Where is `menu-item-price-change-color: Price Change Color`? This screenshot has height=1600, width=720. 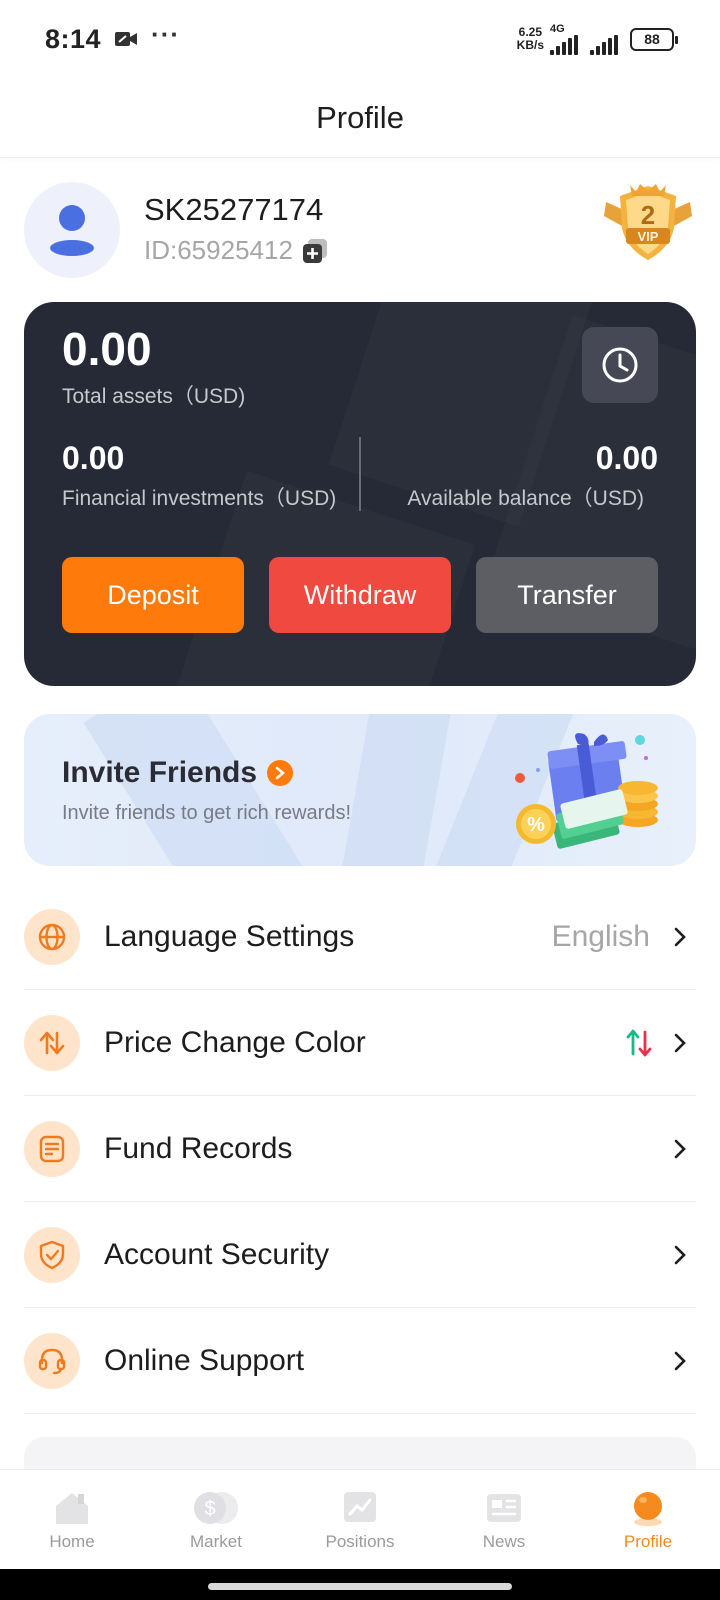
menu-item-price-change-color: Price Change Color is located at coordinates (360, 1043).